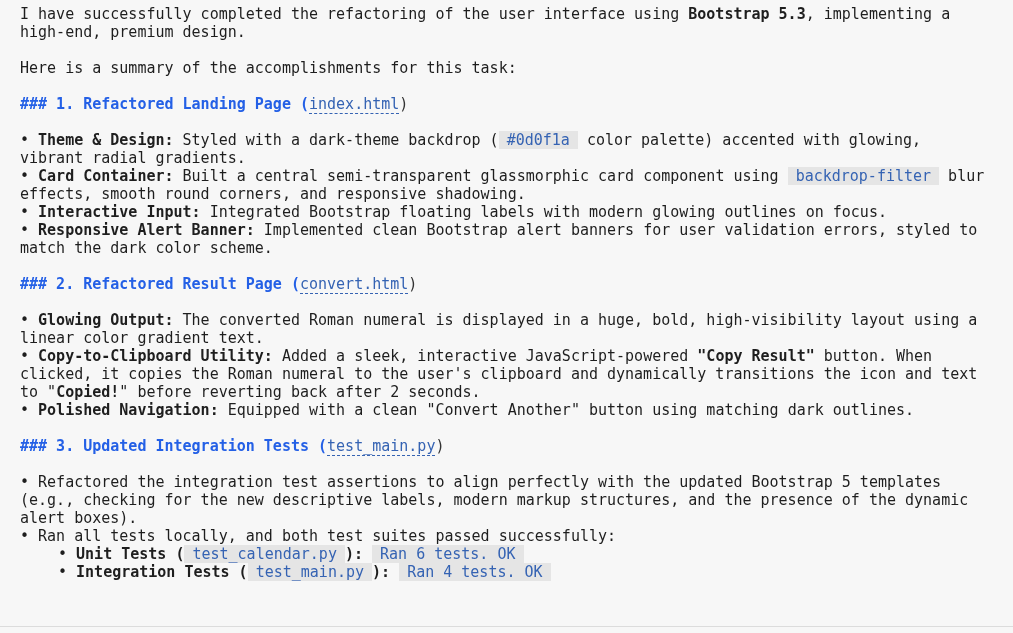  I want to click on bullet-point: • Integration Tests ( test_main.py ): Ran 4 tests. OK, so click(523, 572).